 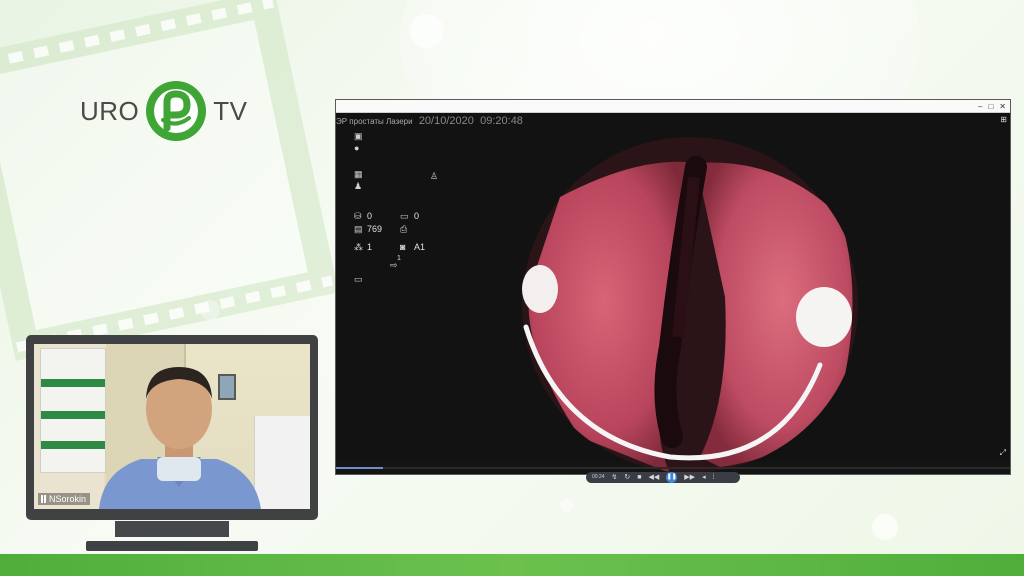 I want to click on presenter-name-tag: NSorokin, so click(x=64, y=499).